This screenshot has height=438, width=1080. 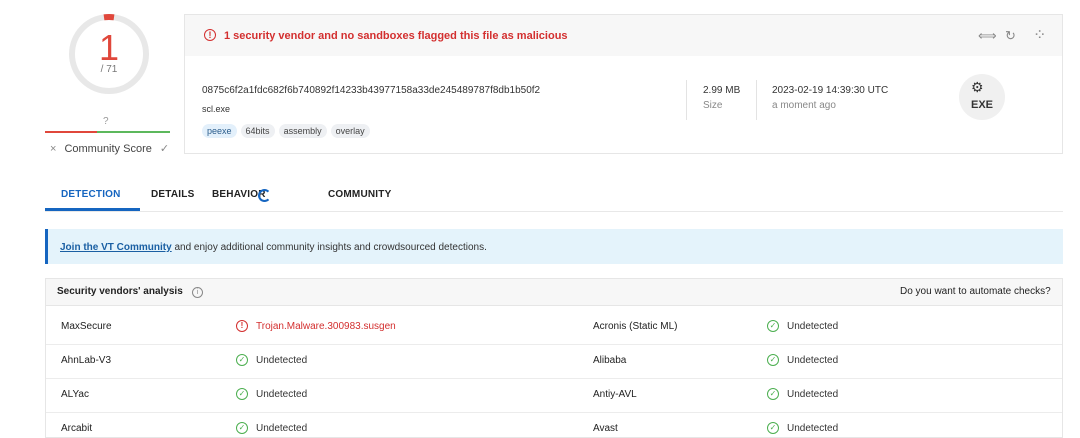 What do you see at coordinates (219, 131) in the screenshot?
I see `tag: peexe` at bounding box center [219, 131].